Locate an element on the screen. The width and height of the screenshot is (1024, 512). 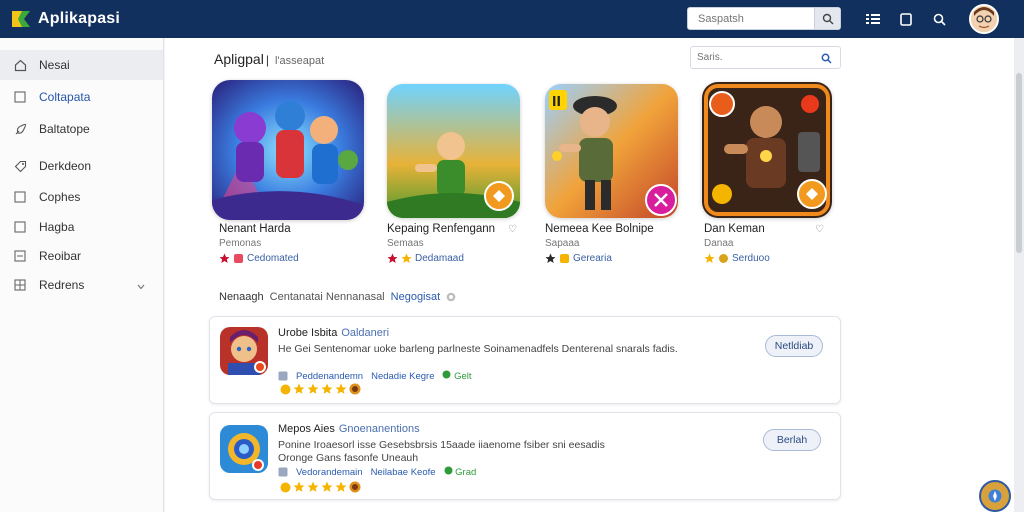
featured-card: ll is located at coordinates (621, 151).